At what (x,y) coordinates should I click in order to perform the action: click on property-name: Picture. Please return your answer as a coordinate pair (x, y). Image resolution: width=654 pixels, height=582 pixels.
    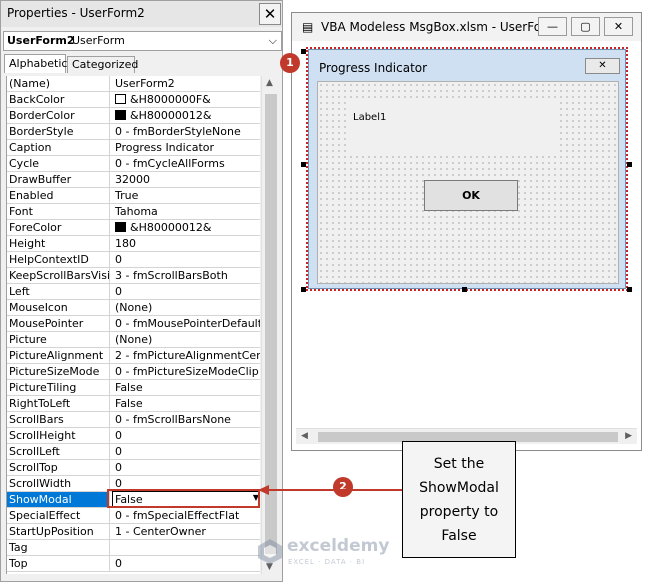
    Looking at the image, I should click on (58, 339).